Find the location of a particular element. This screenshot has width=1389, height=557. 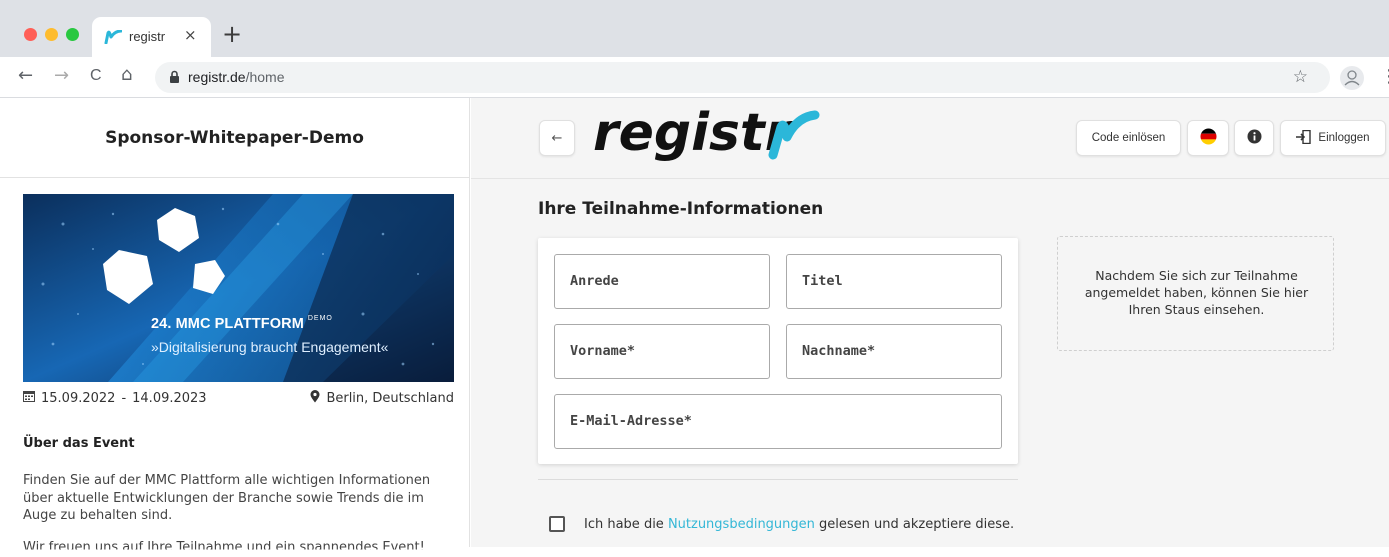

window-maximize-button is located at coordinates (72, 34).